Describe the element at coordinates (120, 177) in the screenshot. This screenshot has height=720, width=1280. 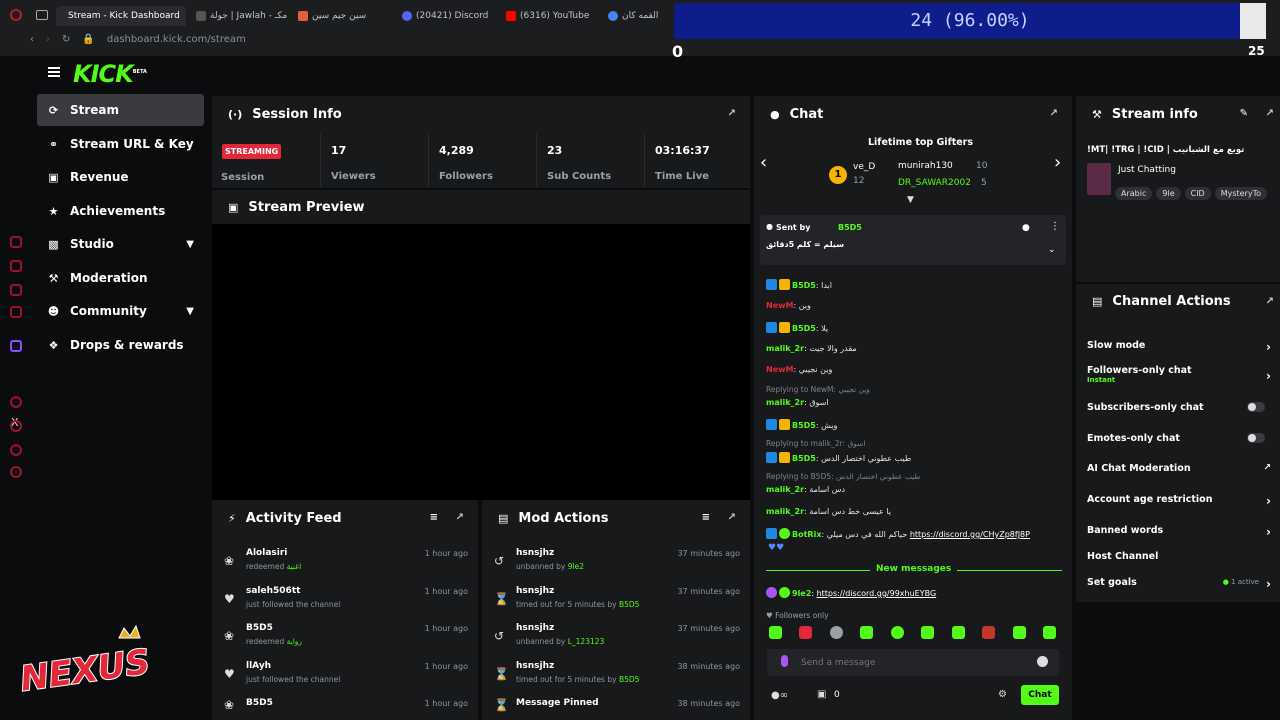
I see `sidebar-item-revenue: ▣ Revenue` at that location.